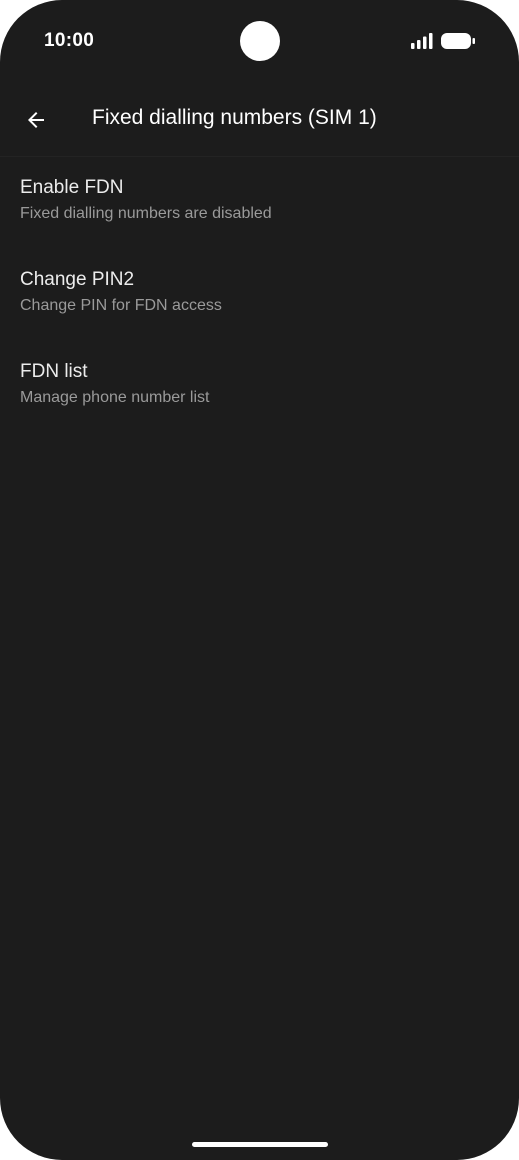 The width and height of the screenshot is (519, 1160). Describe the element at coordinates (72, 187) in the screenshot. I see `pref-title: Enable FDN` at that location.